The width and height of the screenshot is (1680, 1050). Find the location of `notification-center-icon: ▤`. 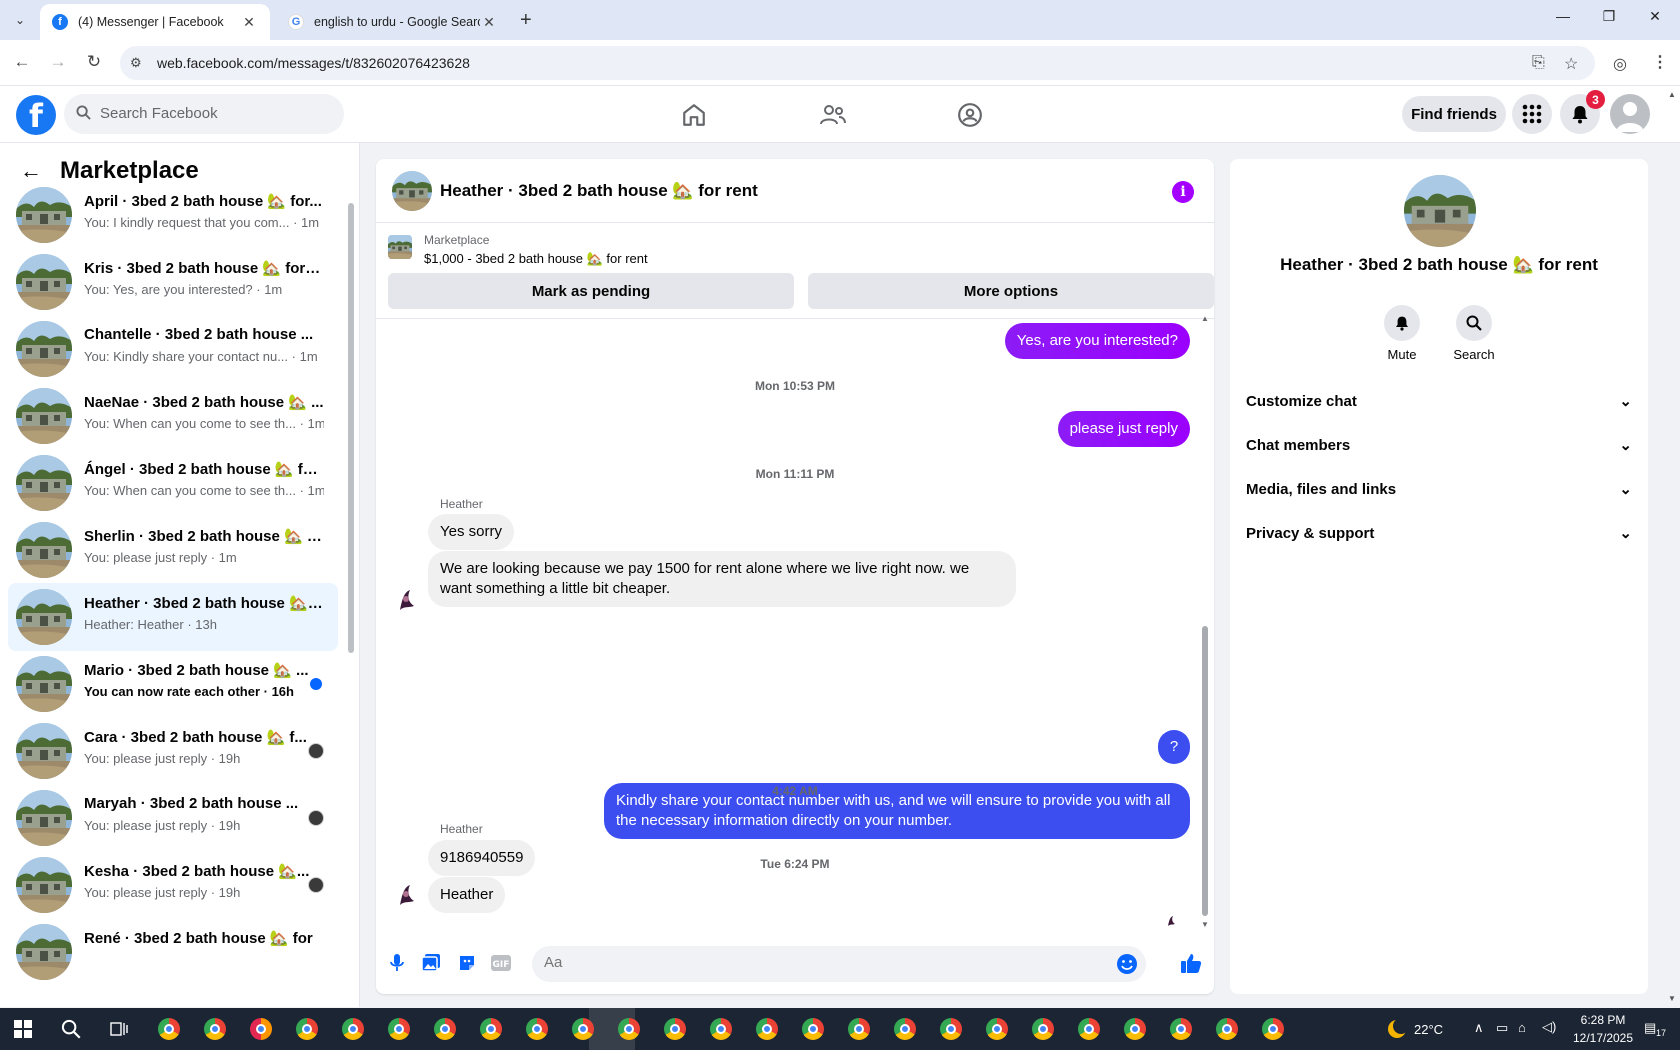

notification-center-icon: ▤ is located at coordinates (1650, 1028).